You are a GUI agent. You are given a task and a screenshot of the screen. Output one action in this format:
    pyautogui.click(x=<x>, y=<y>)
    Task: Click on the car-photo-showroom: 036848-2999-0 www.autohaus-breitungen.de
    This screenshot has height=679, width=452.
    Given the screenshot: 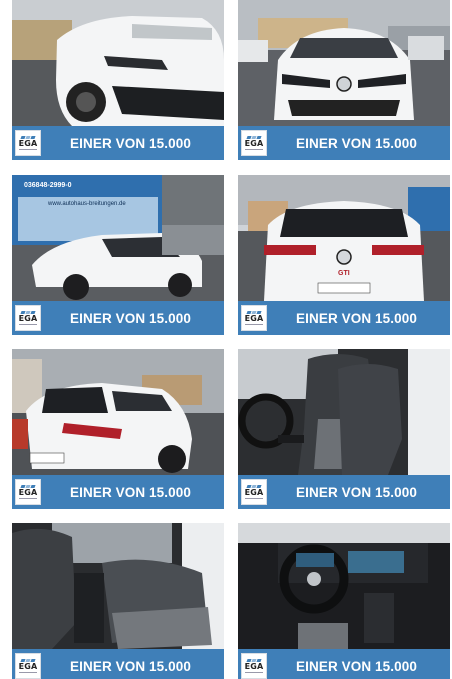 What is the action you would take?
    pyautogui.click(x=118, y=238)
    